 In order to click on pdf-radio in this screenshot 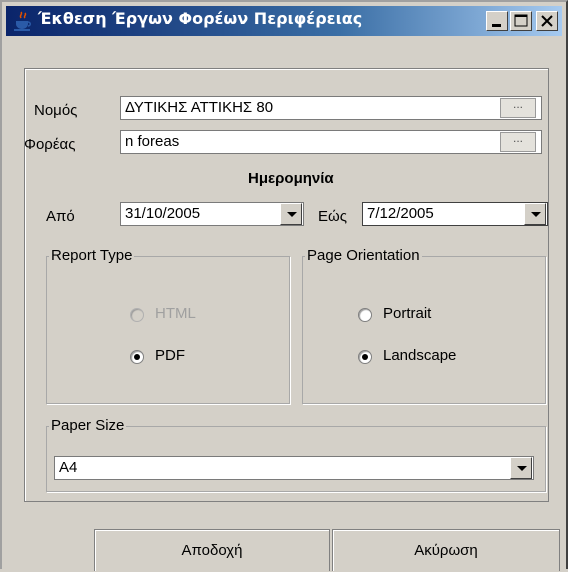, I will do `click(137, 357)`.